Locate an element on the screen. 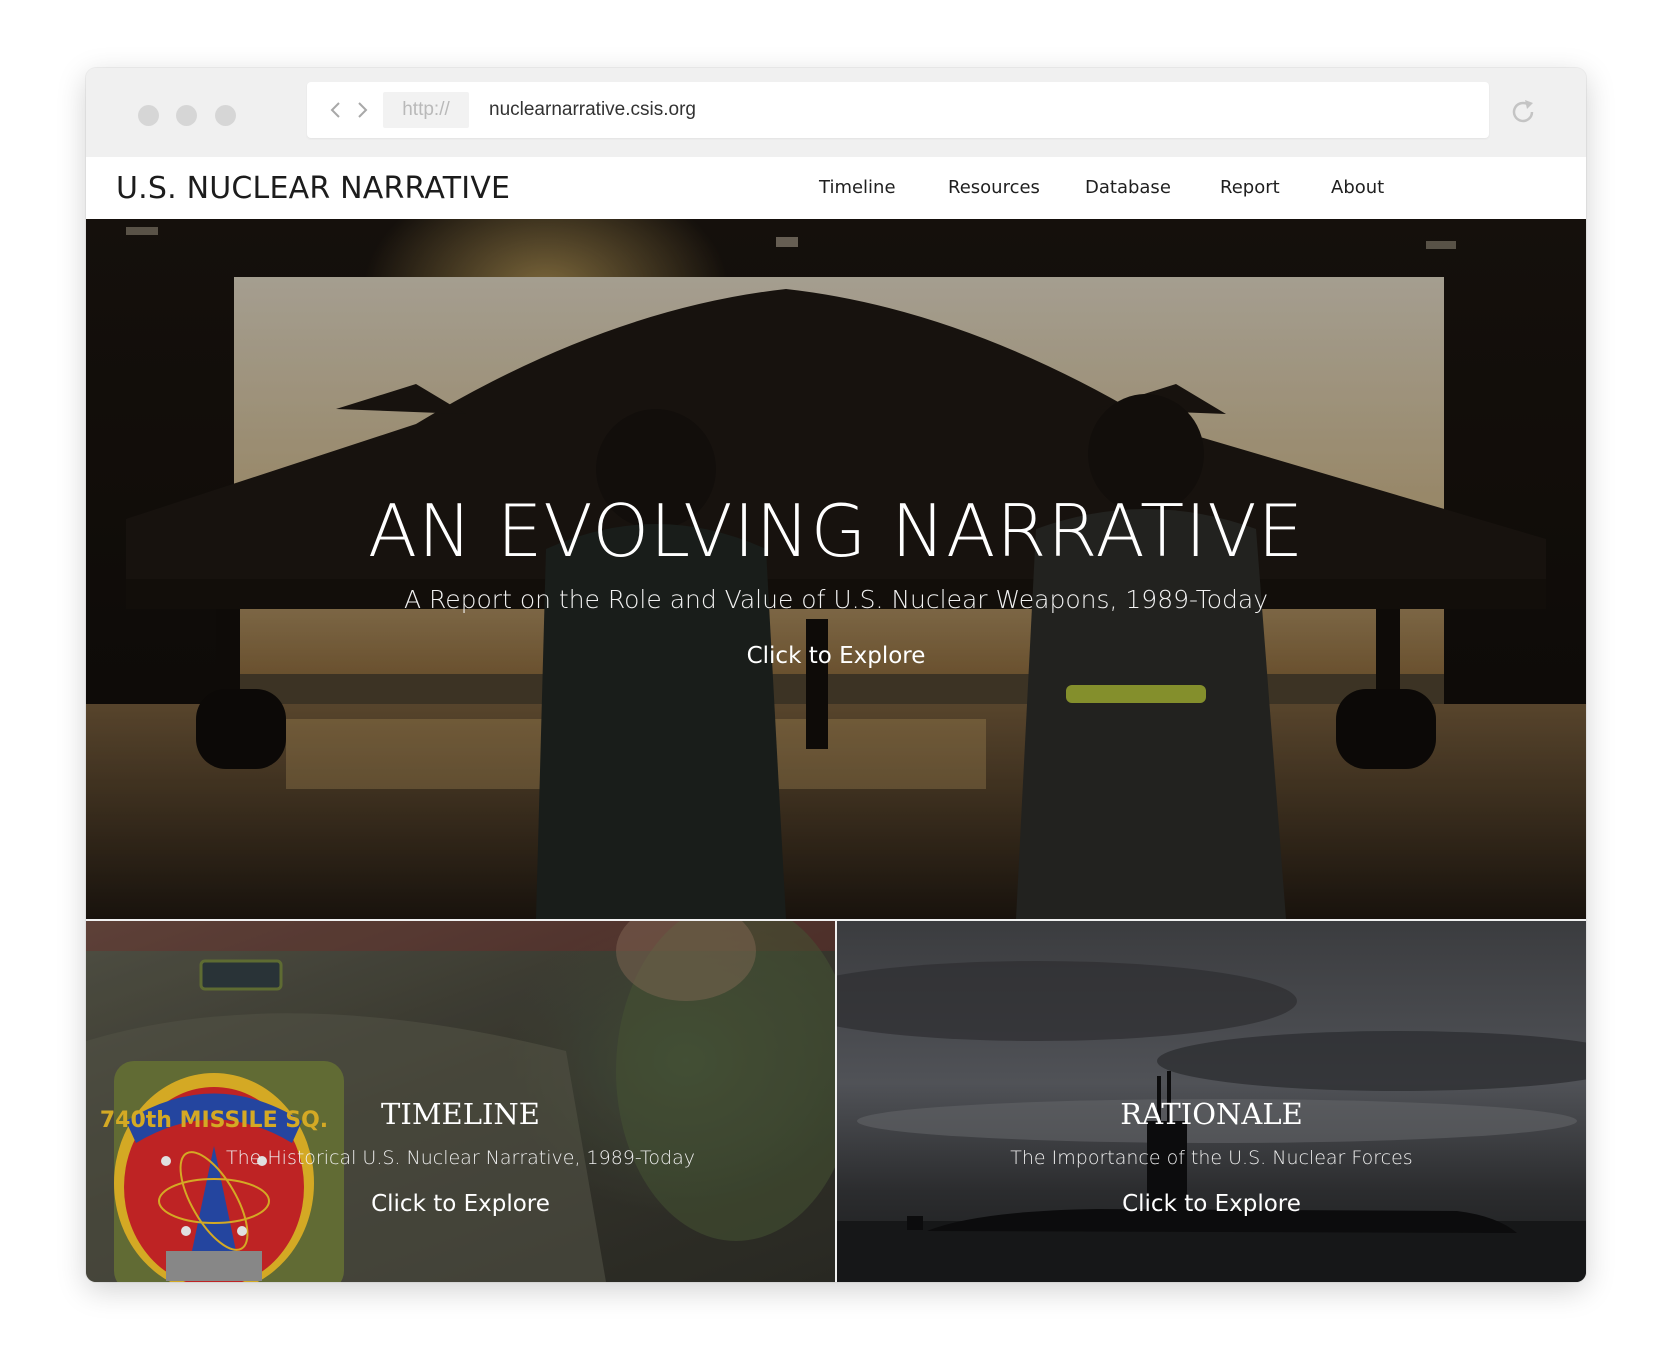 The width and height of the screenshot is (1670, 1348). timeline-explore-link: Click to Explore is located at coordinates (460, 1204).